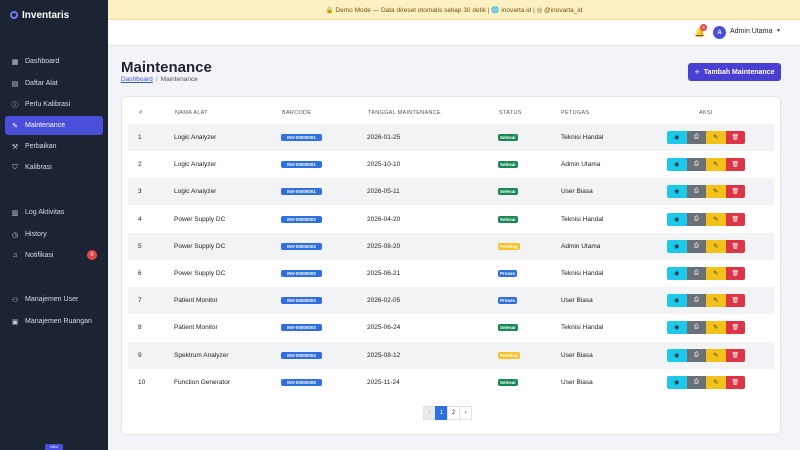 The width and height of the screenshot is (800, 450). Describe the element at coordinates (140, 328) in the screenshot. I see `row-number: 8` at that location.